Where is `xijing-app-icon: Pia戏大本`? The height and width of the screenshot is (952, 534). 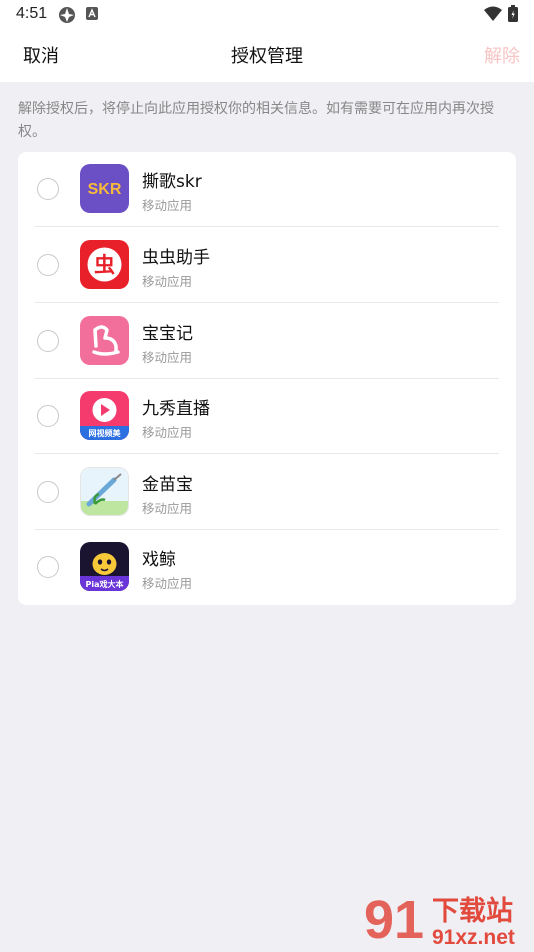
xijing-app-icon: Pia戏大本 is located at coordinates (104, 566).